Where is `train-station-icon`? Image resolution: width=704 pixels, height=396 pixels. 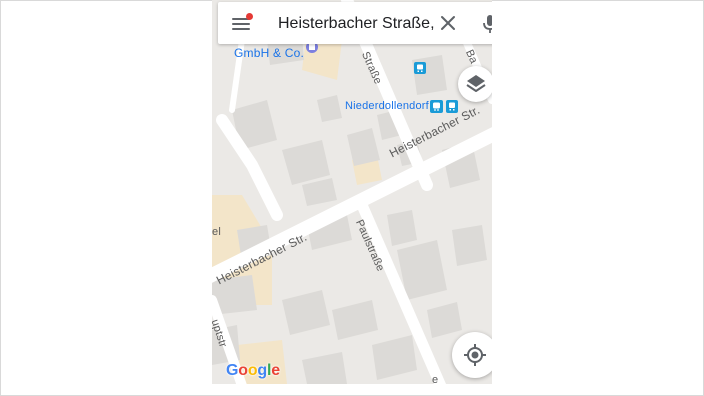 train-station-icon is located at coordinates (436, 106).